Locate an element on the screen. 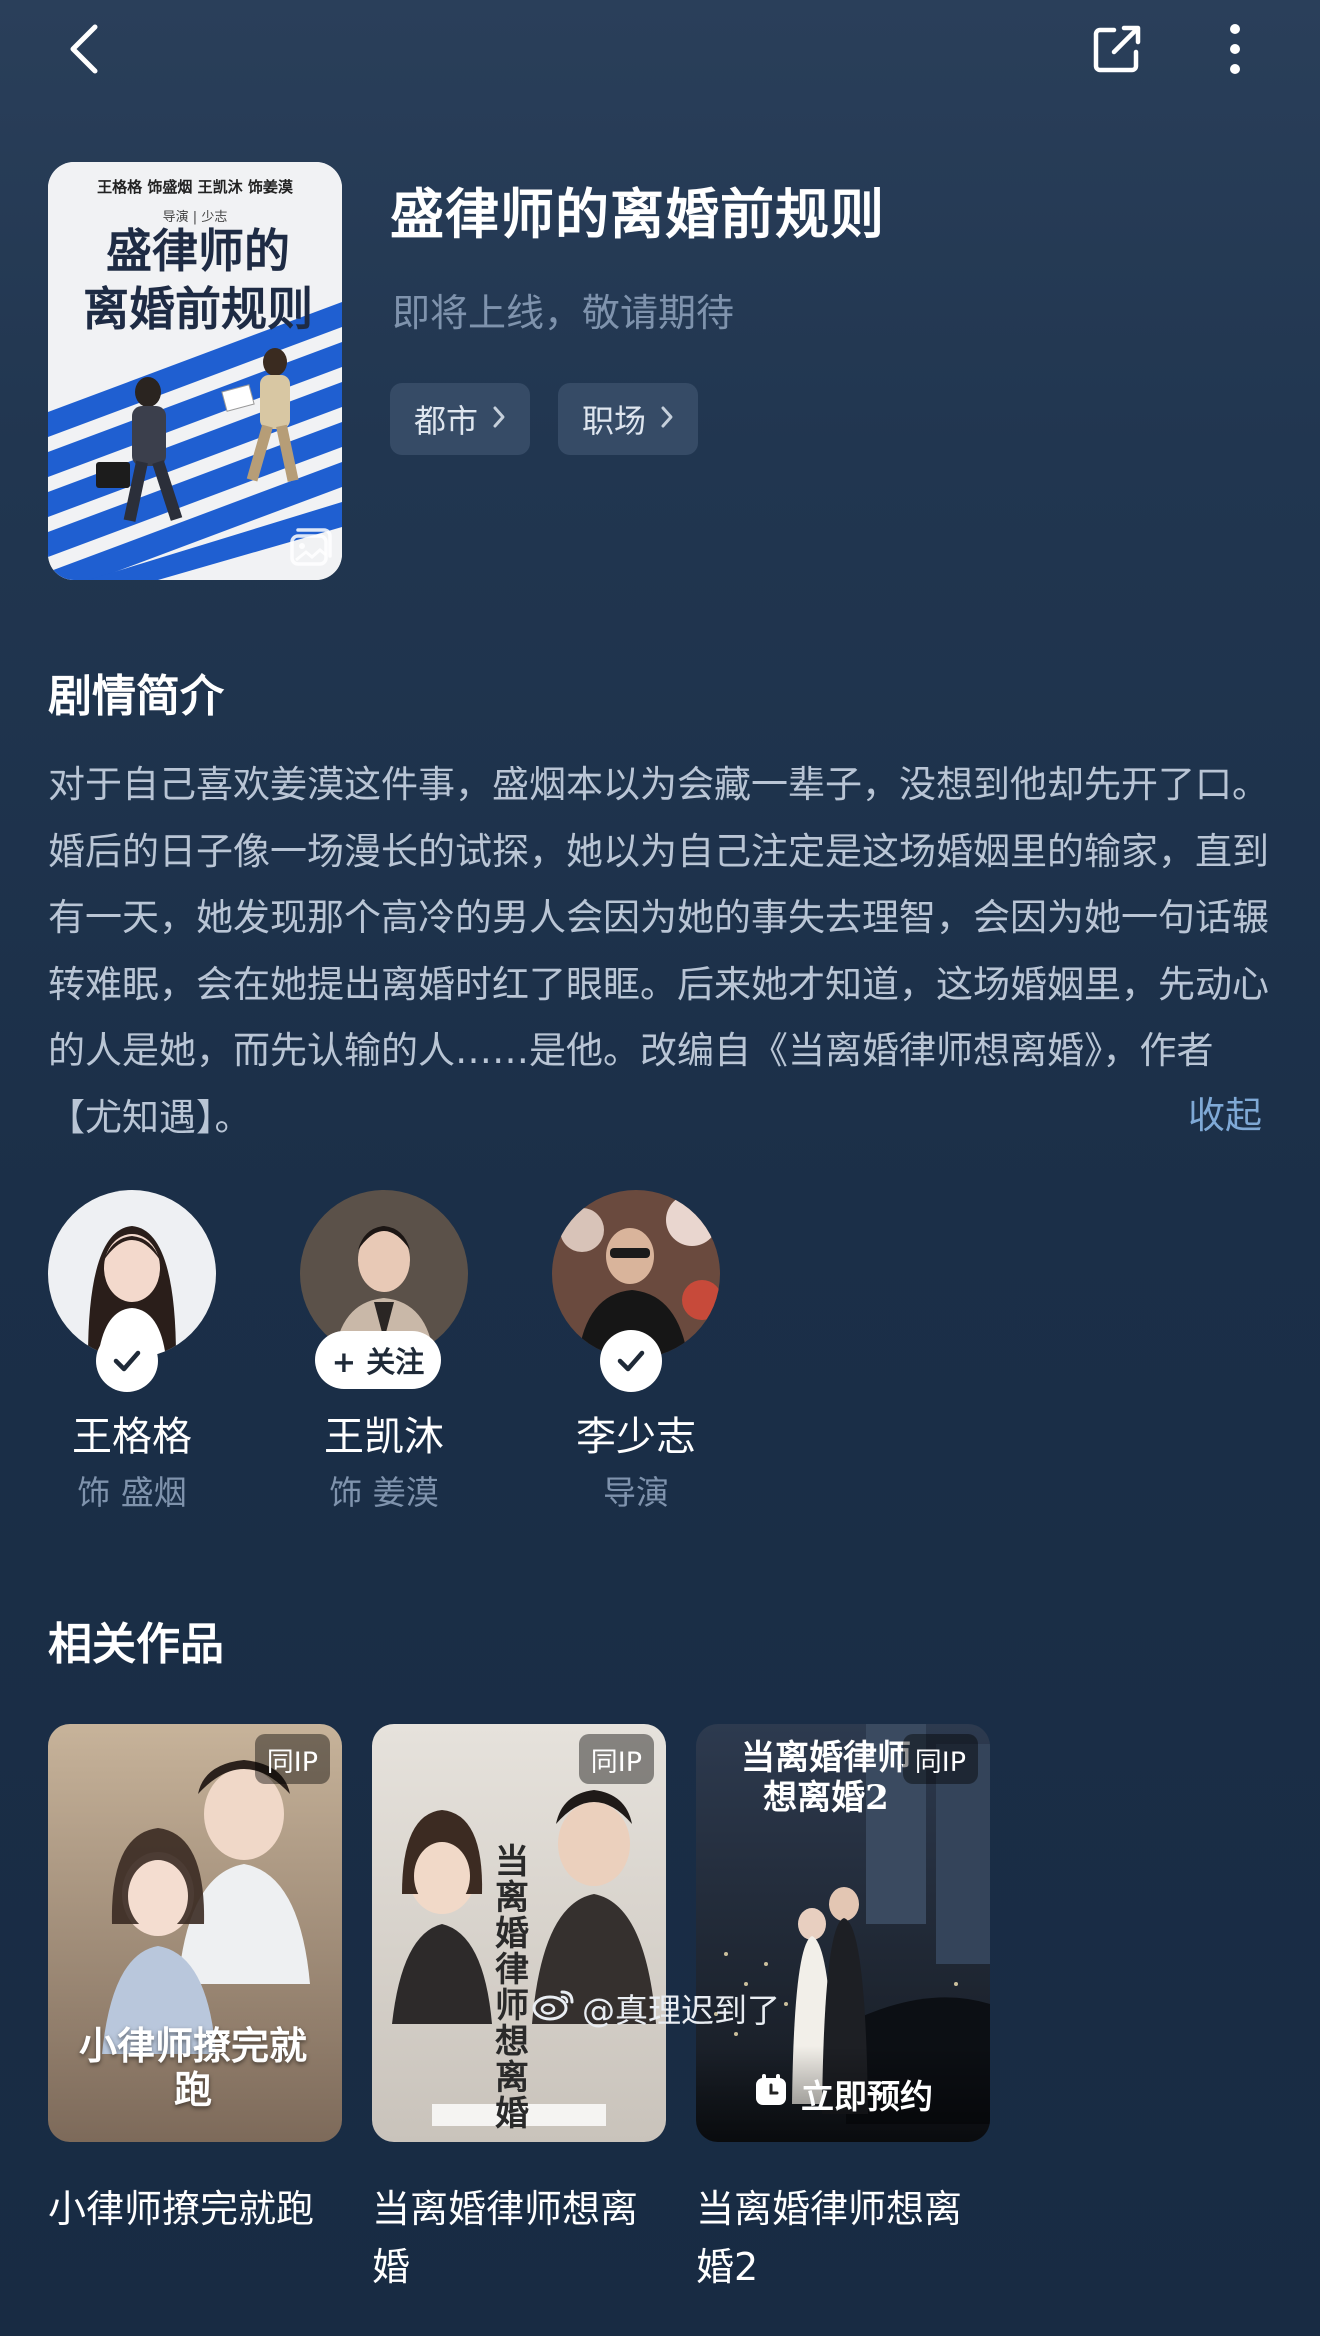 This screenshot has width=1320, height=2336. cast-member: 李少志 导演 is located at coordinates (636, 1351).